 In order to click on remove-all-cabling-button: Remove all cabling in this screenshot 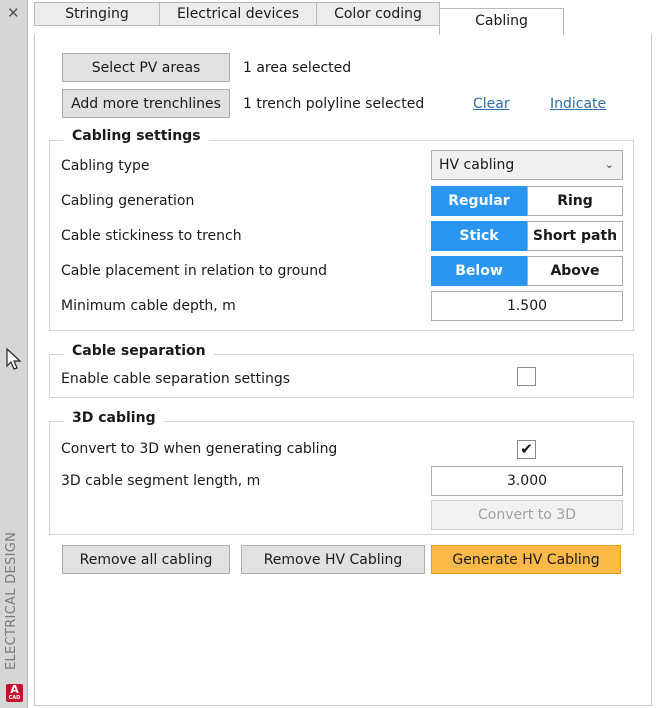, I will do `click(146, 559)`.